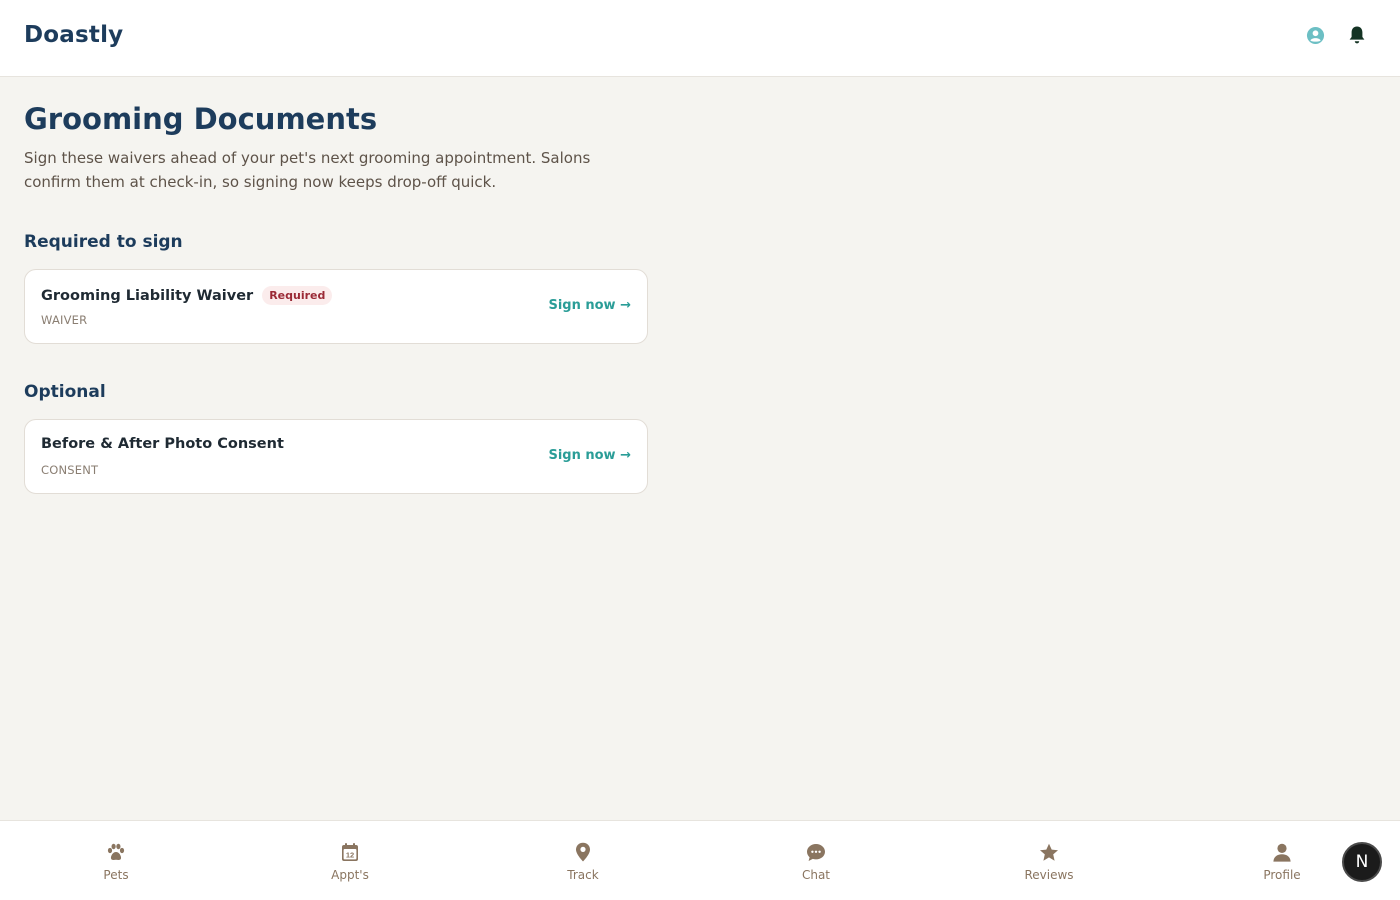 This screenshot has height=900, width=1400. Describe the element at coordinates (1282, 875) in the screenshot. I see `nav-label: Profile` at that location.